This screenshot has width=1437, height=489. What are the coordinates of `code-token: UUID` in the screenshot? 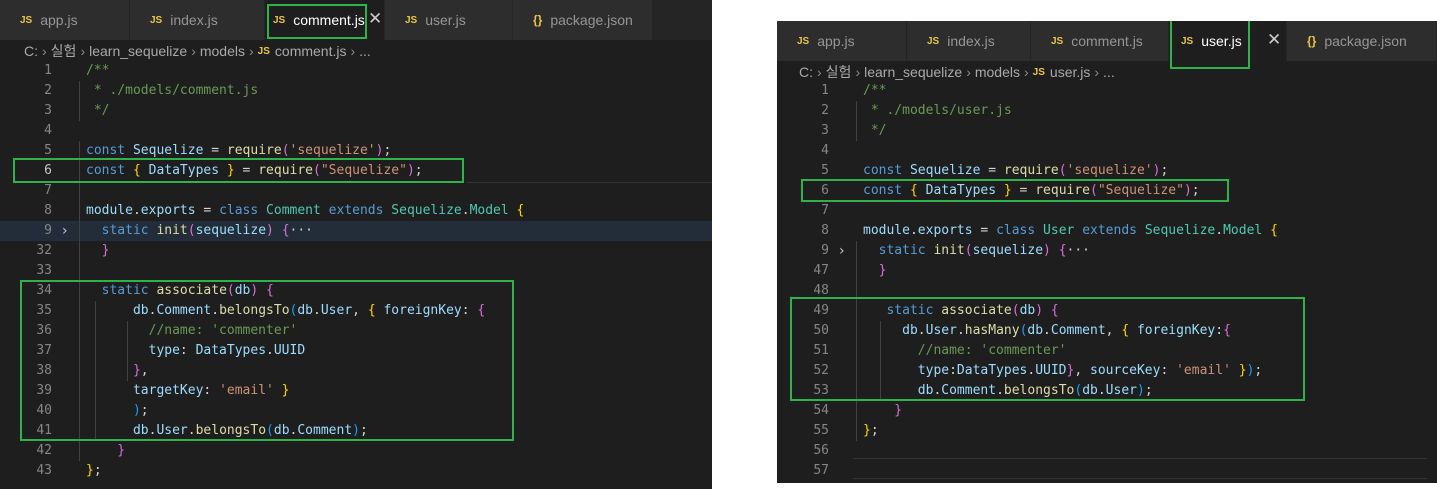 It's located at (1051, 370).